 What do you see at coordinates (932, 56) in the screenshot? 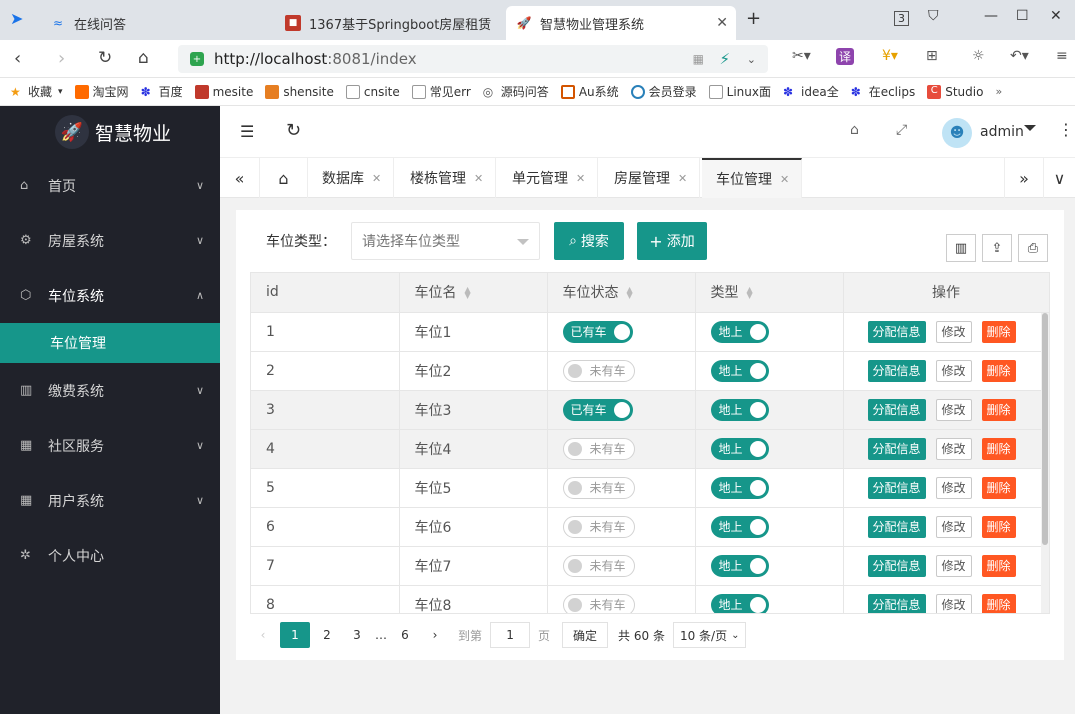
I see `apps-grid-icon: ⊞` at bounding box center [932, 56].